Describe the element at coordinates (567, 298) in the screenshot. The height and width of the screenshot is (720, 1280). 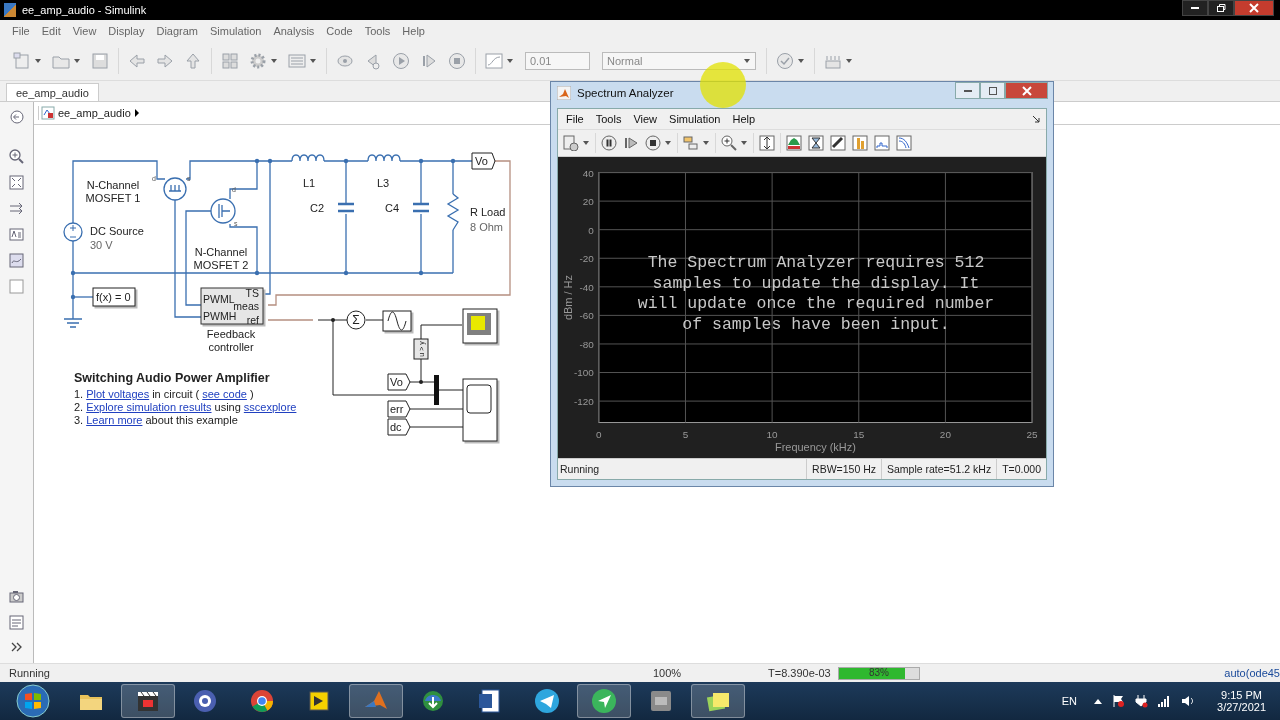
I see `y-axis-label: dBm / Hz` at that location.